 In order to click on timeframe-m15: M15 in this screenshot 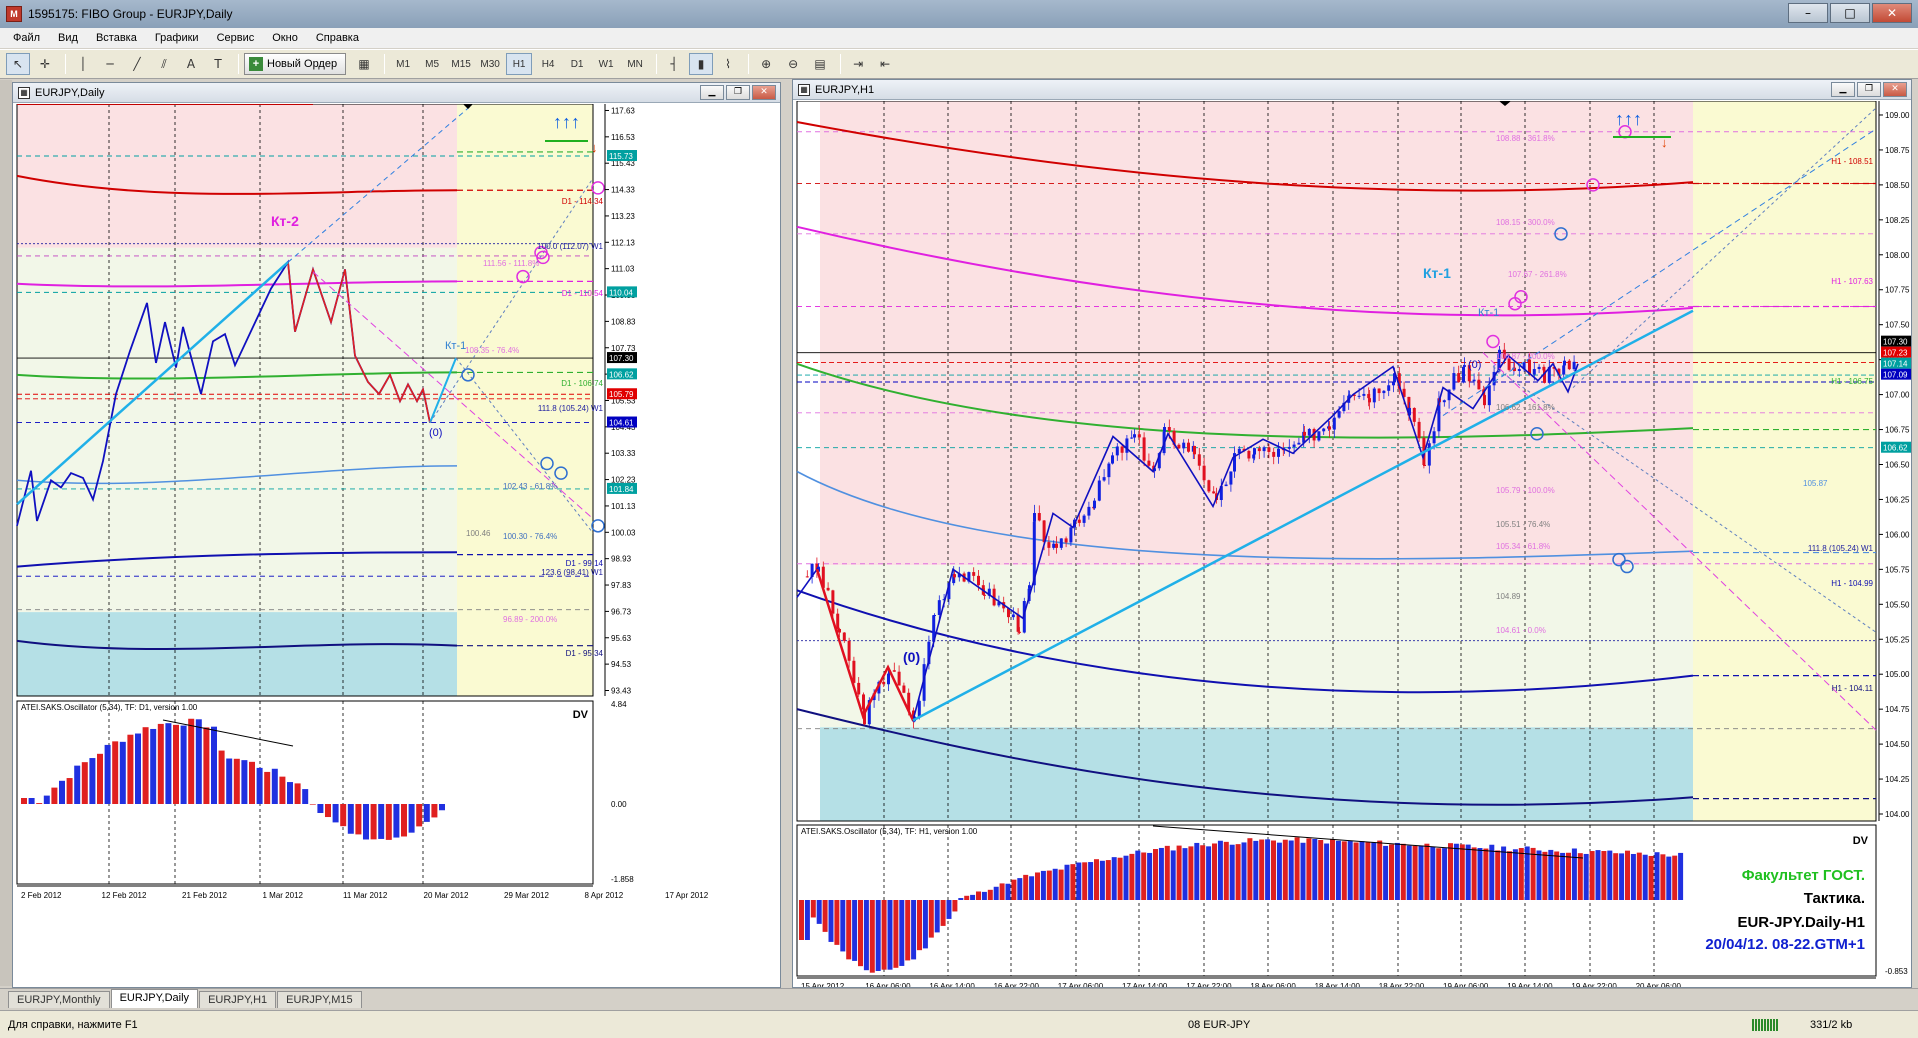, I will do `click(461, 64)`.